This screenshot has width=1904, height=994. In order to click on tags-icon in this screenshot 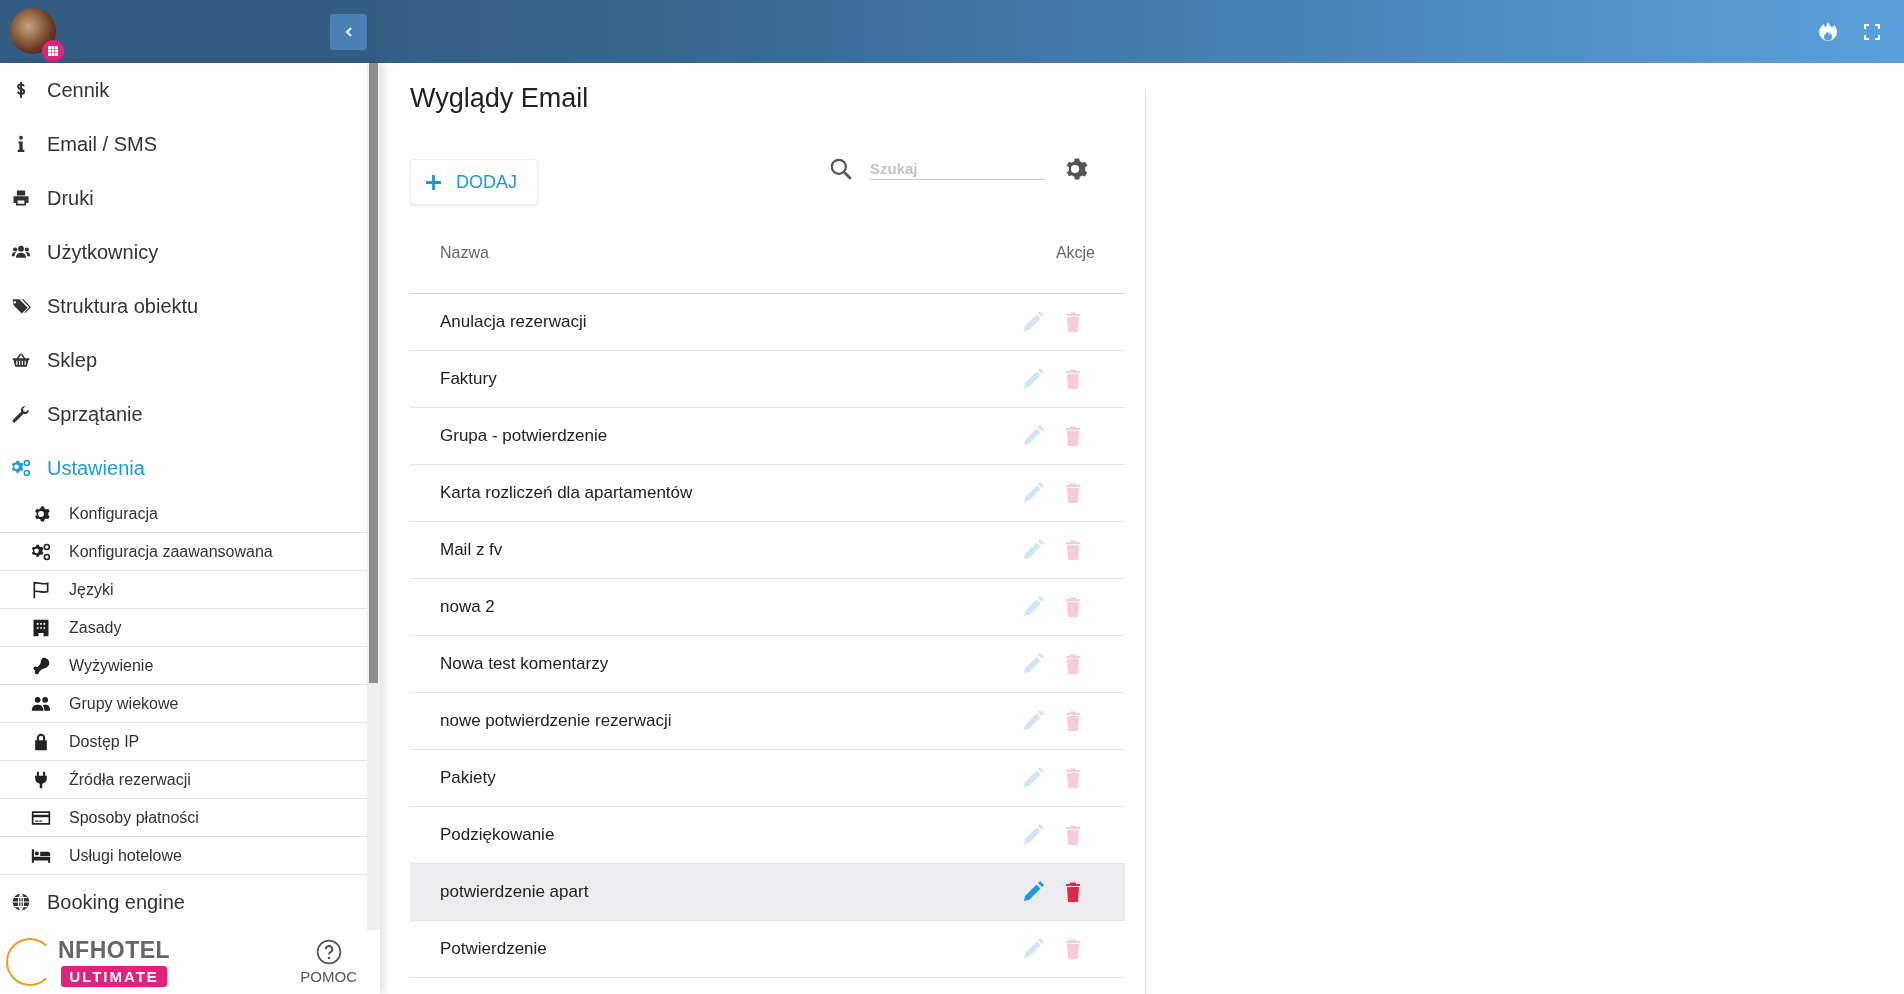, I will do `click(21, 306)`.